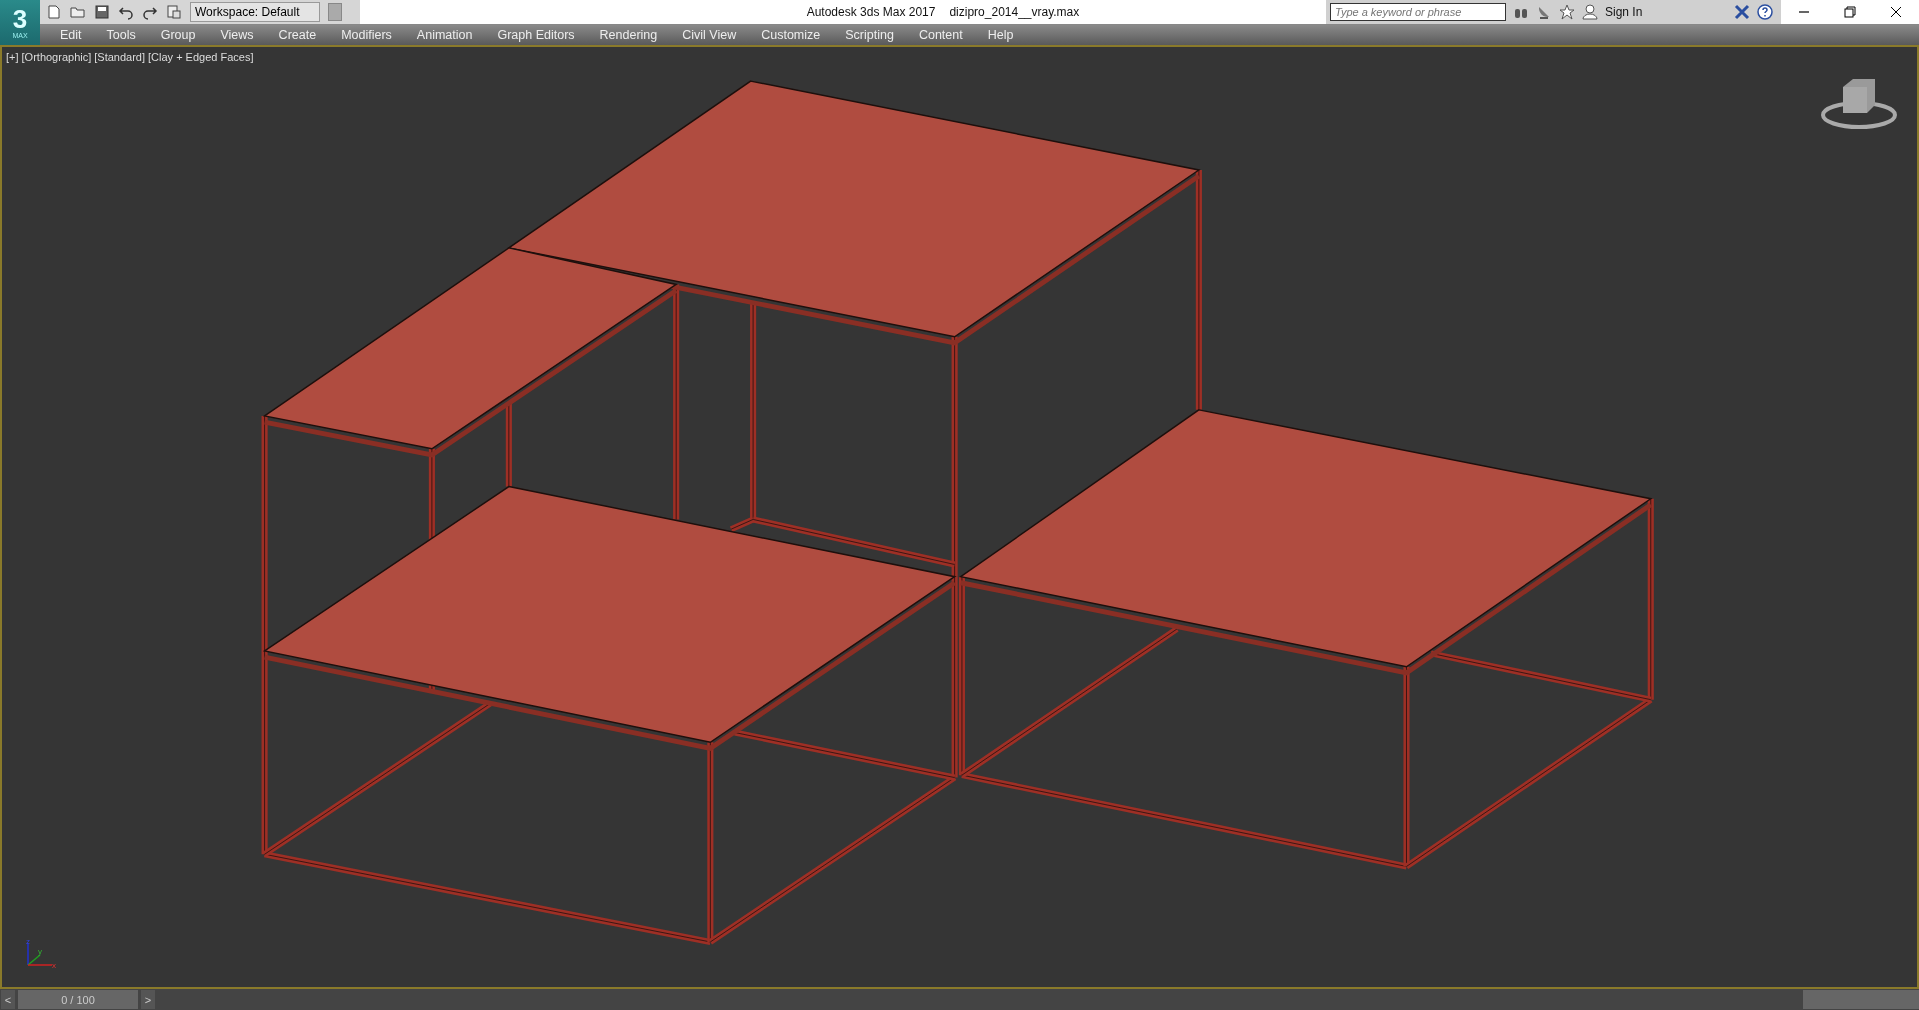 This screenshot has height=1010, width=1919. What do you see at coordinates (1544, 12) in the screenshot?
I see `satellite-icon` at bounding box center [1544, 12].